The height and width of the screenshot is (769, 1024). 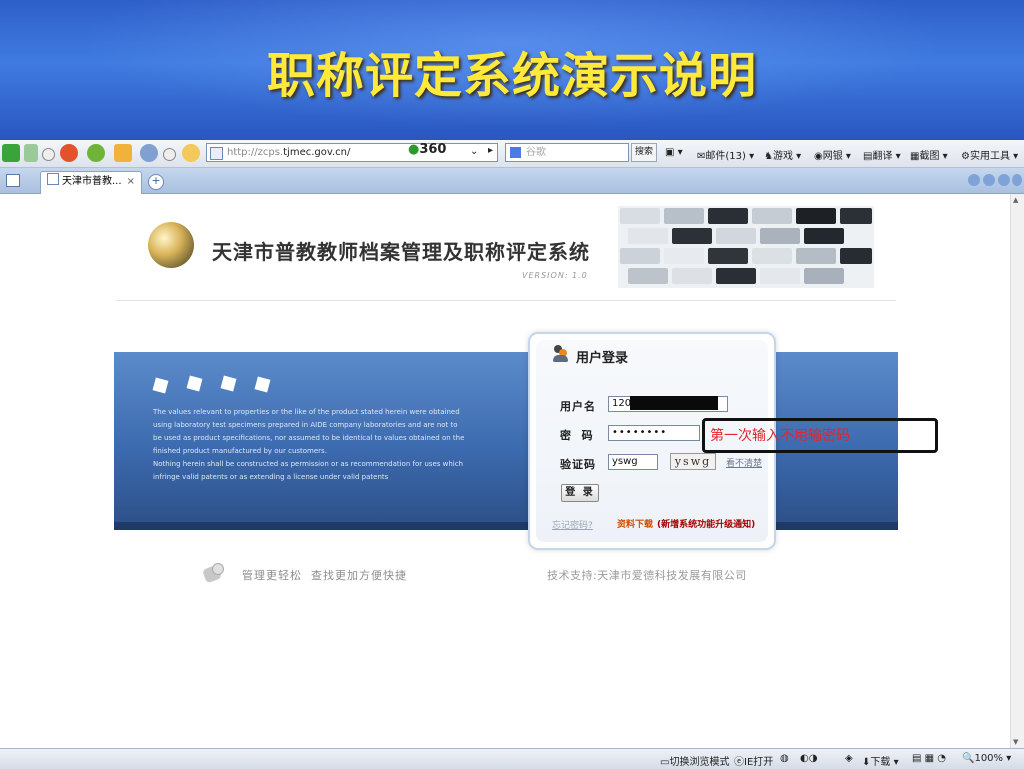 I want to click on system-logo, so click(x=171, y=245).